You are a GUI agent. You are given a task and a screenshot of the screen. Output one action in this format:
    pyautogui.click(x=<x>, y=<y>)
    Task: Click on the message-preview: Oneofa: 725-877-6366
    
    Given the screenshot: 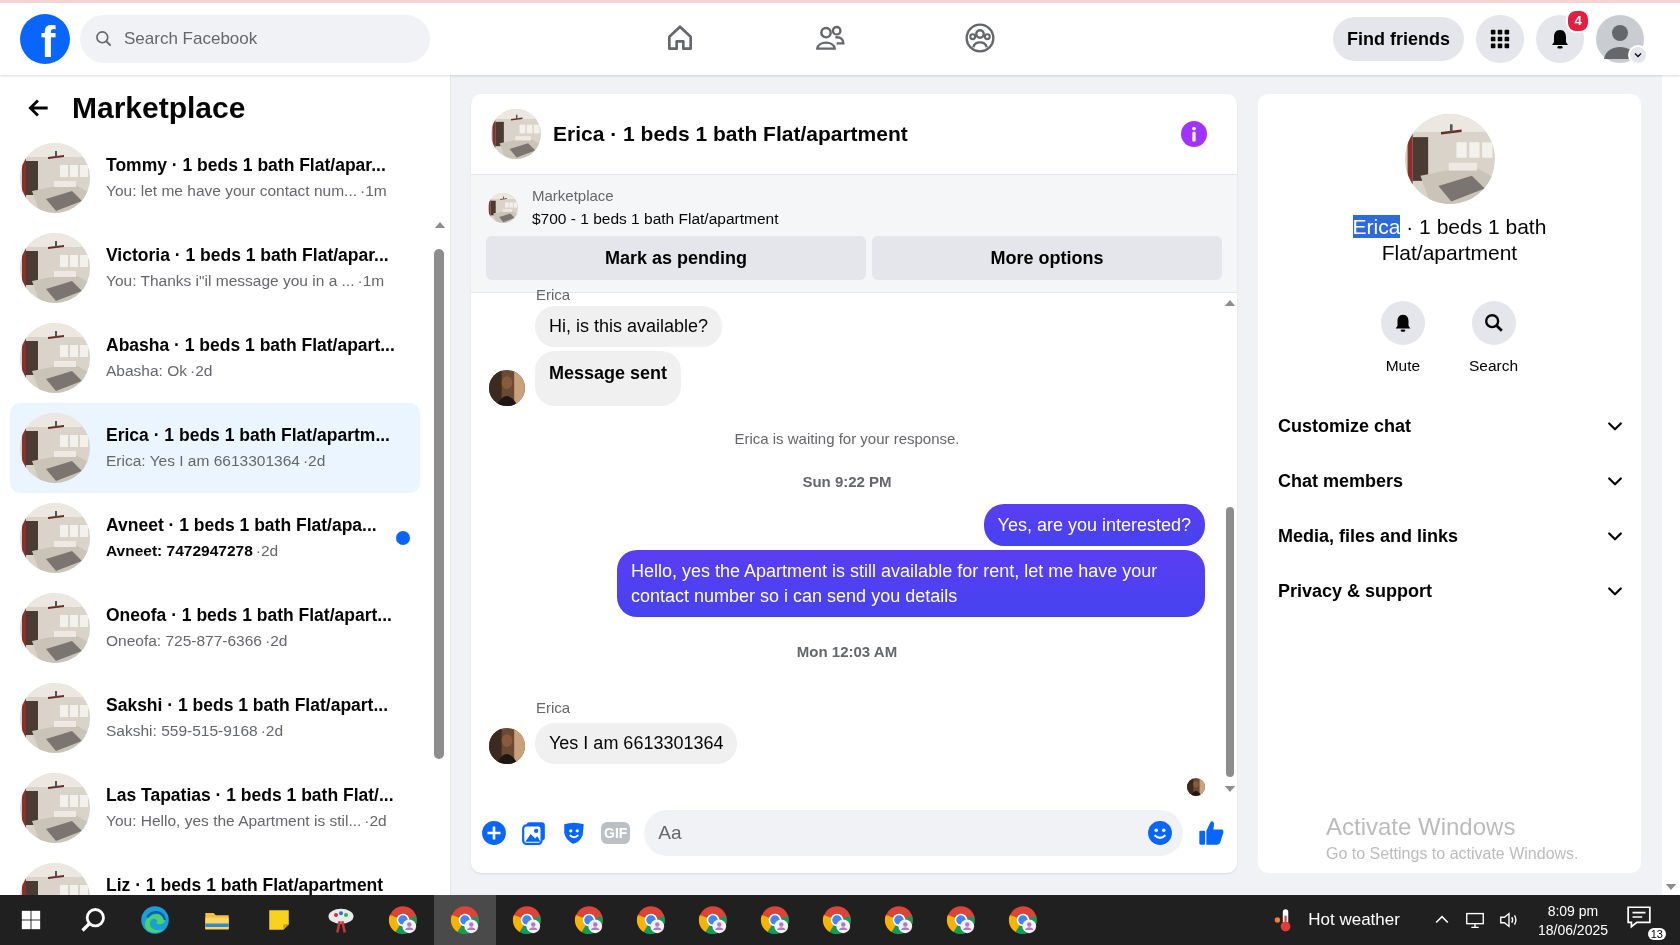 What is the action you would take?
    pyautogui.click(x=184, y=641)
    